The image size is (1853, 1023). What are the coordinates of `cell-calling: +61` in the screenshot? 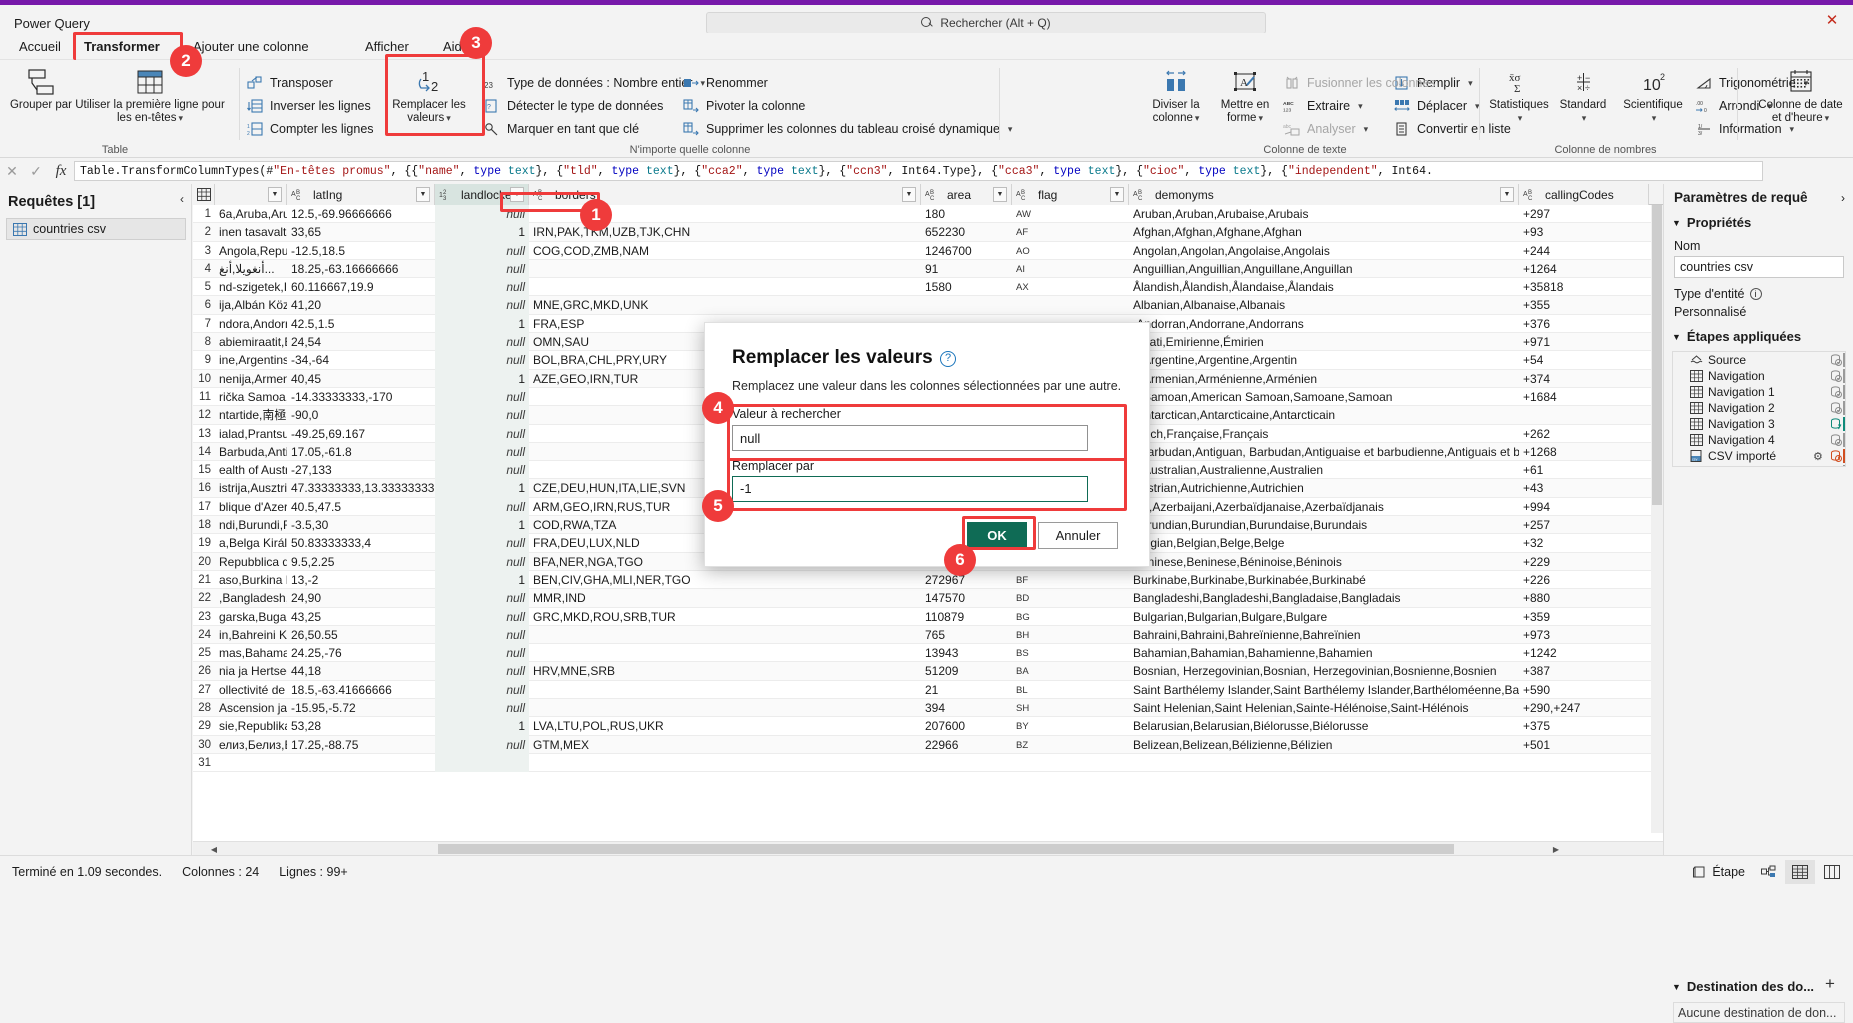 It's located at (1584, 470).